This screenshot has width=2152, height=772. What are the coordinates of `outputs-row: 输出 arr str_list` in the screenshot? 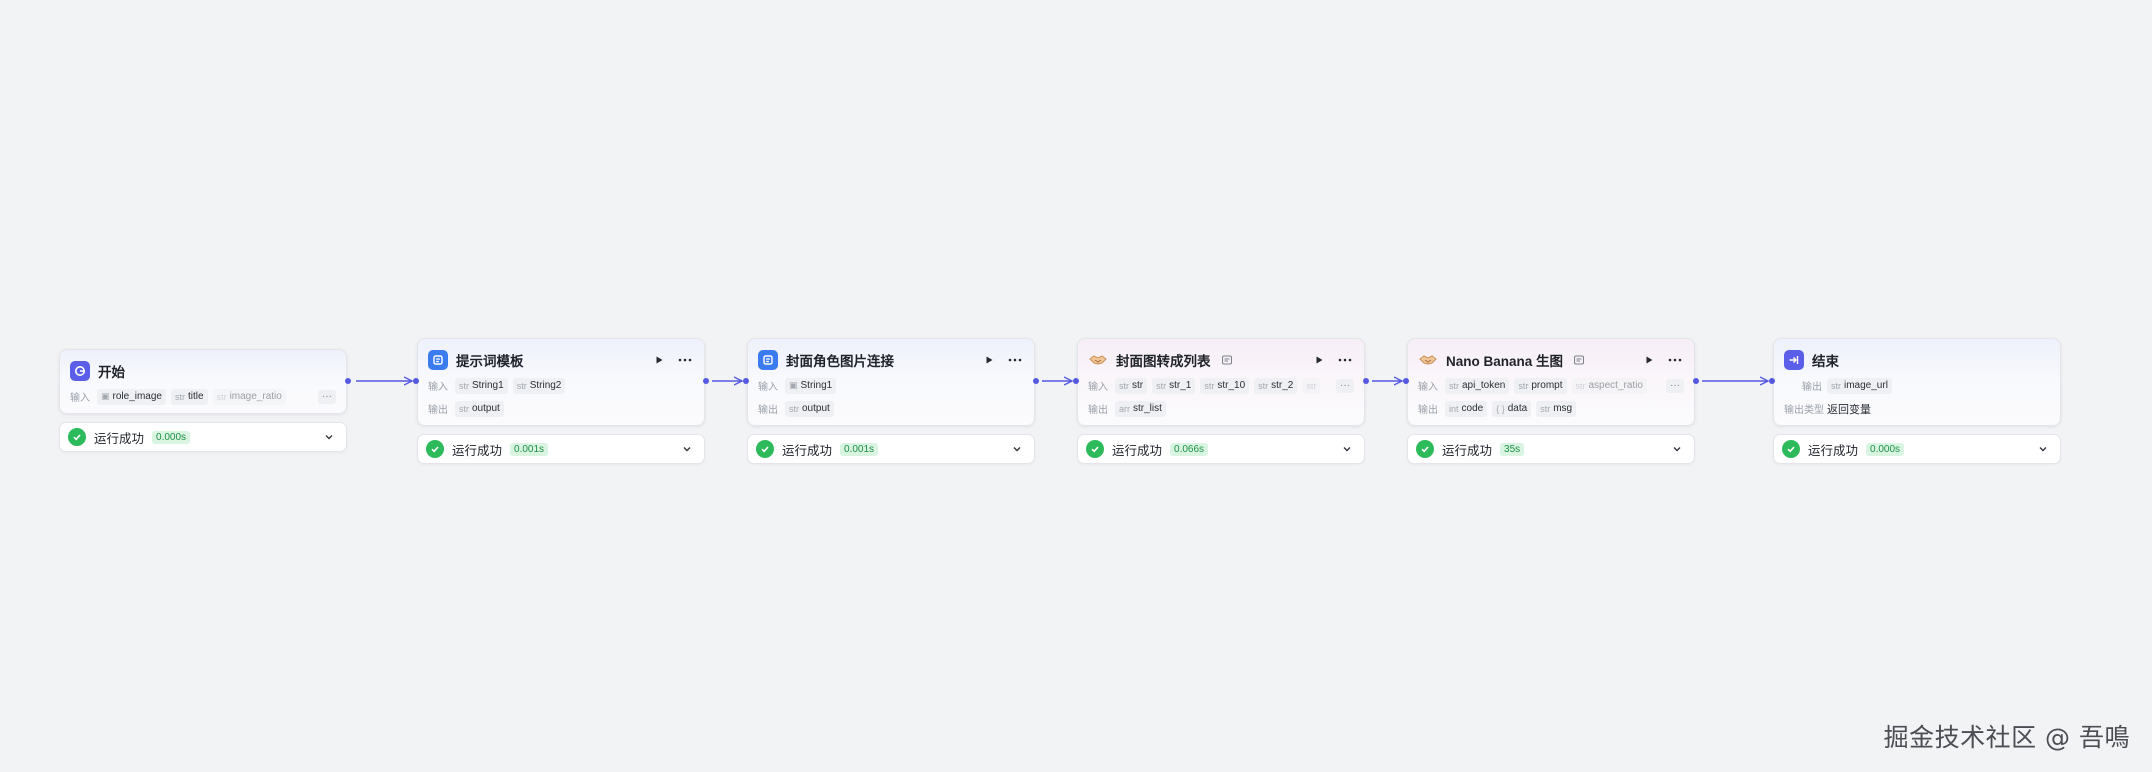 It's located at (1221, 408).